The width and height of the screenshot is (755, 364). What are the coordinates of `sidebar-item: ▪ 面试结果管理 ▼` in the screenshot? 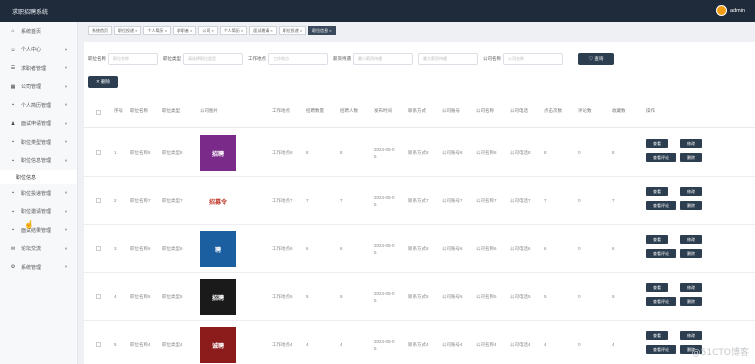 It's located at (38, 230).